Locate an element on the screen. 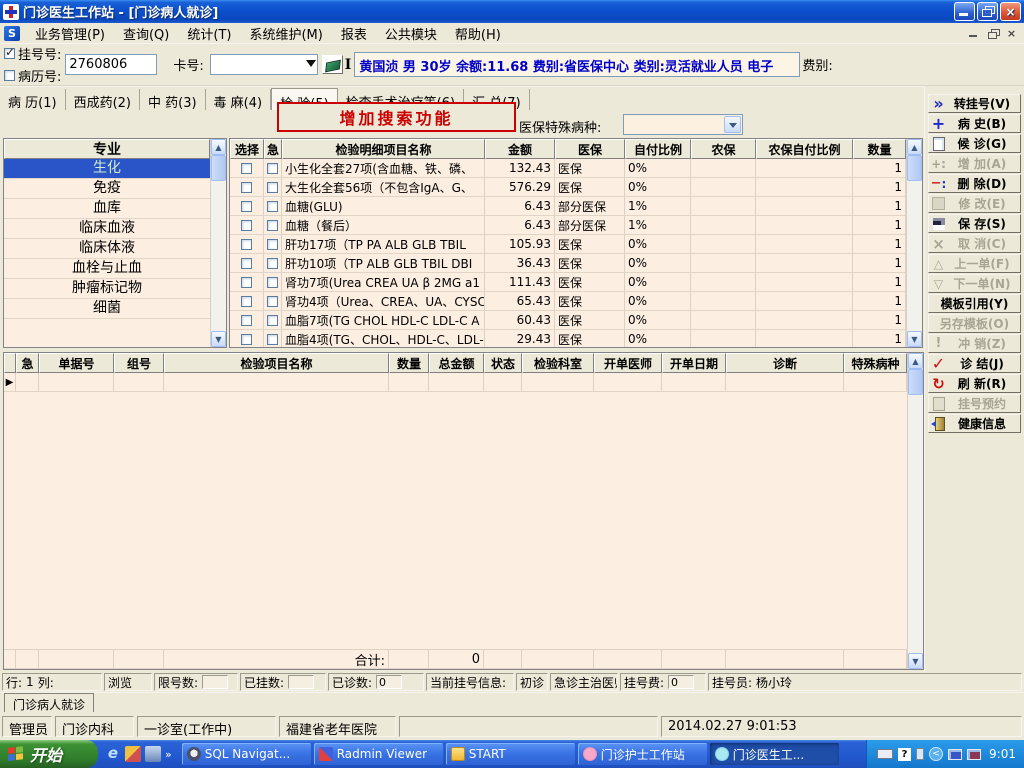  ie-icon is located at coordinates (113, 754).